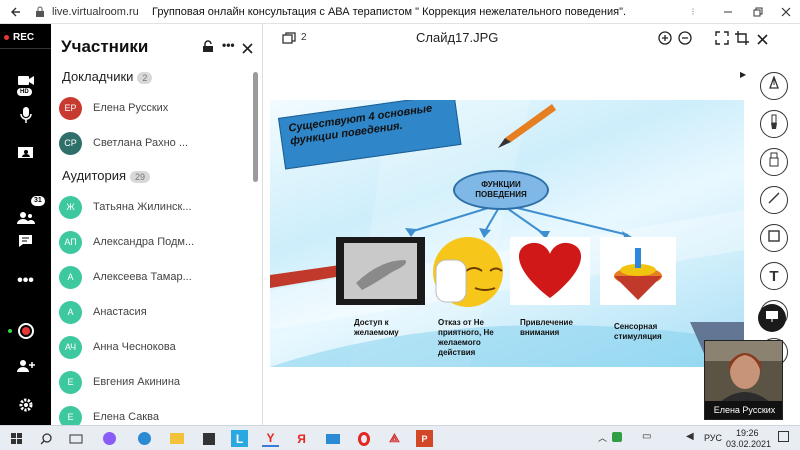  What do you see at coordinates (289, 40) in the screenshot?
I see `pages-icon` at bounding box center [289, 40].